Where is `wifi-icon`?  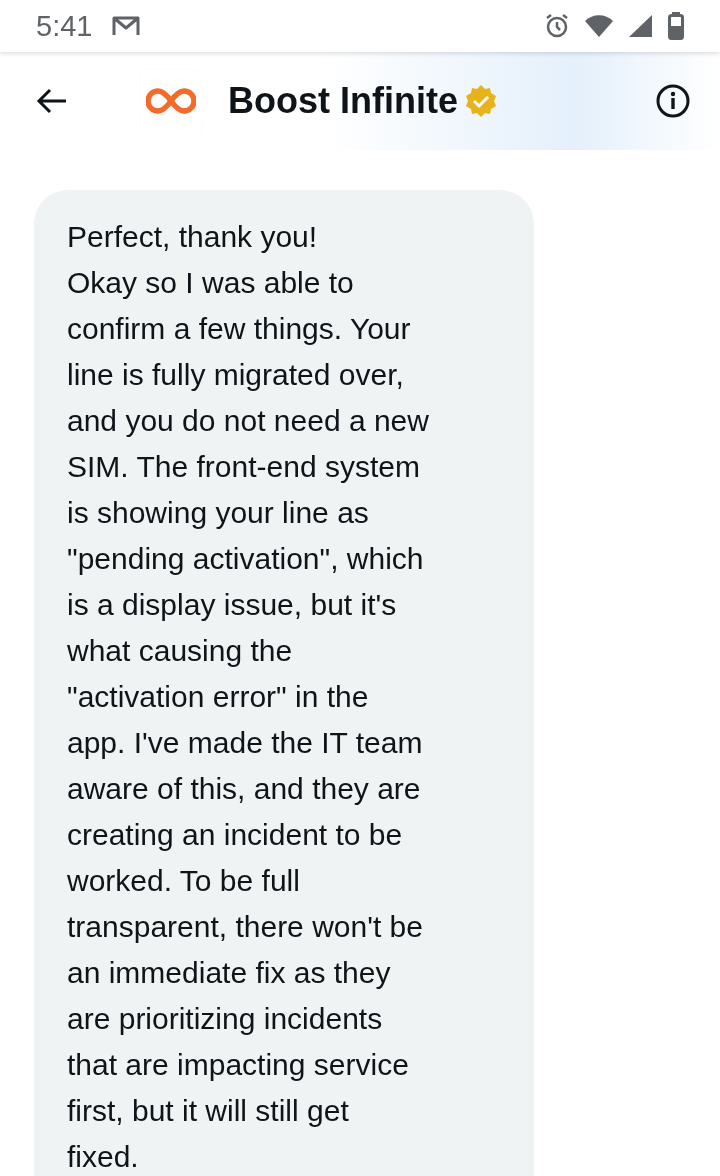
wifi-icon is located at coordinates (599, 26).